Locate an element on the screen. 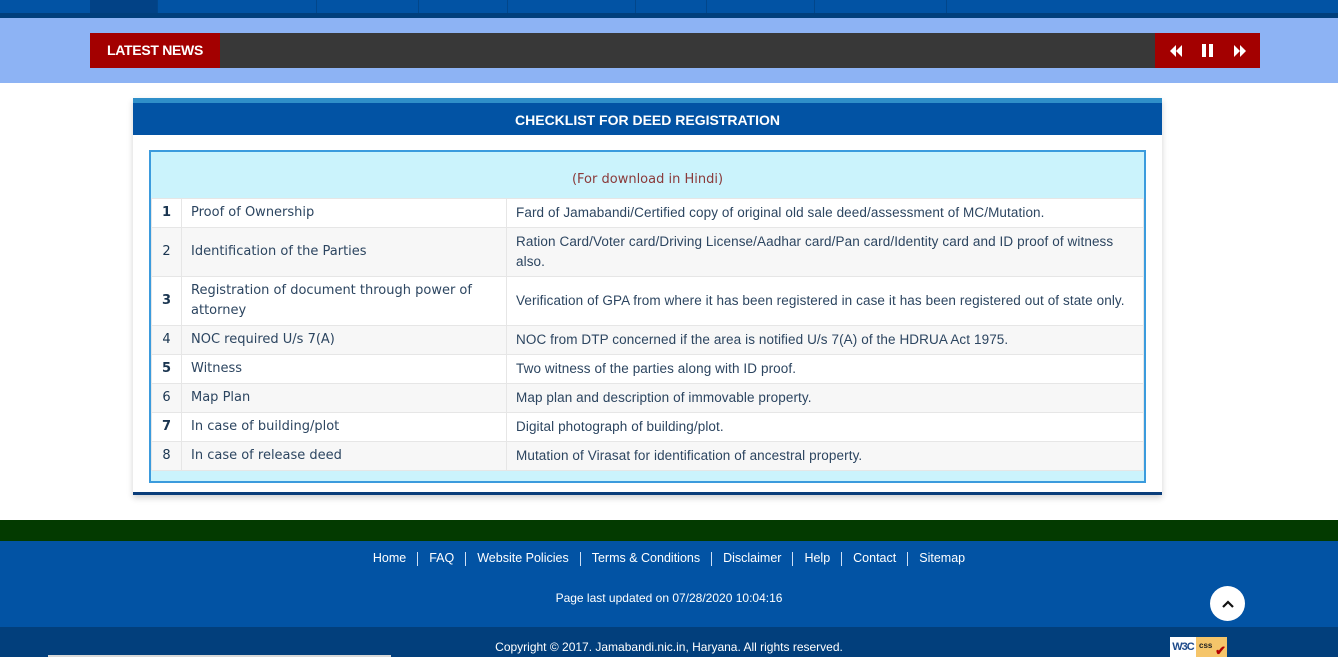  chevron-up-icon is located at coordinates (1227, 603).